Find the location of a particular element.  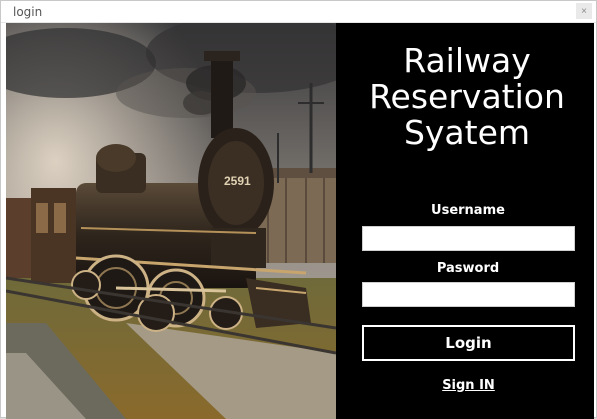

app-title: Railway Reservation Syatem is located at coordinates (466, 97).